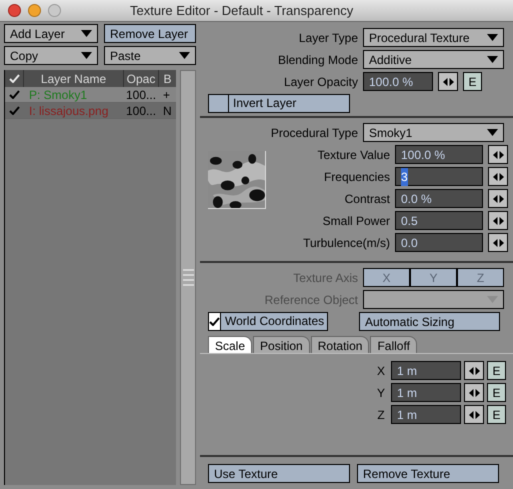 Image resolution: width=513 pixels, height=489 pixels. What do you see at coordinates (279, 103) in the screenshot?
I see `invert-layer-toggle: Invert Layer` at bounding box center [279, 103].